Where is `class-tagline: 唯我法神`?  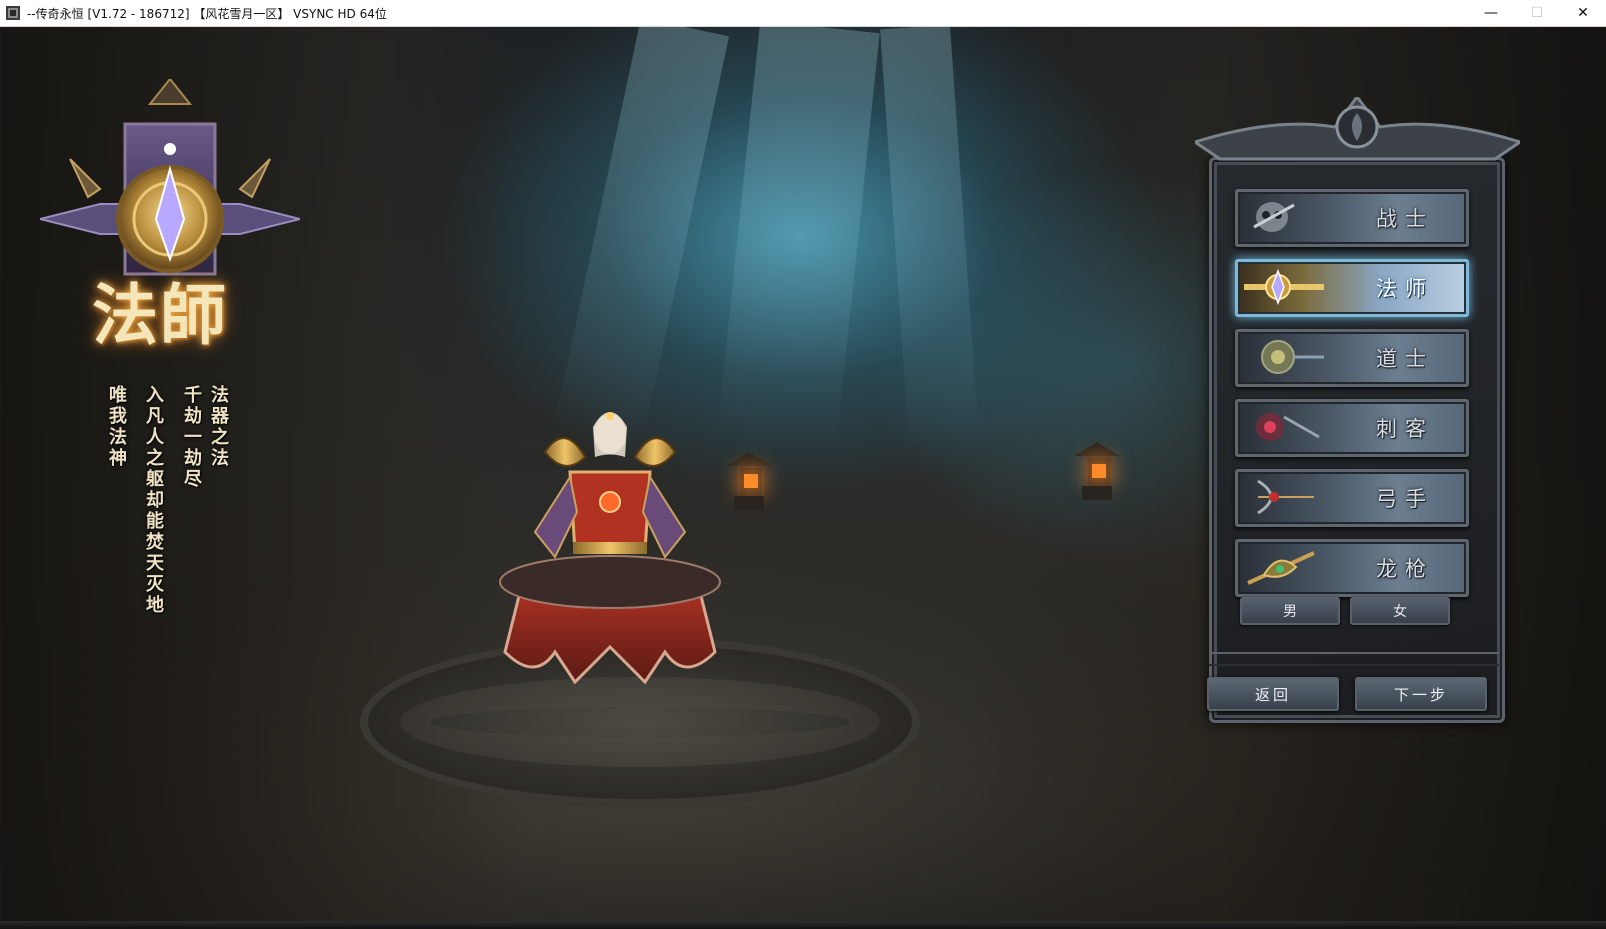
class-tagline: 唯我法神 is located at coordinates (116, 427).